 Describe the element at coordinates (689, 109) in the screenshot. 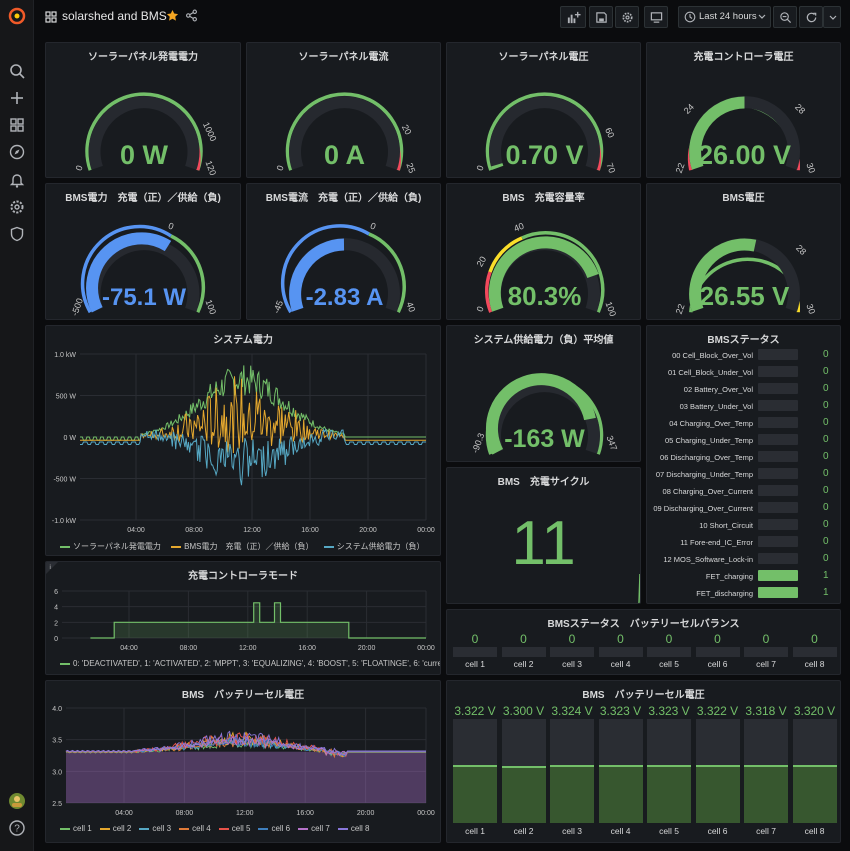

I see `gauge-threshold-label: 24` at that location.